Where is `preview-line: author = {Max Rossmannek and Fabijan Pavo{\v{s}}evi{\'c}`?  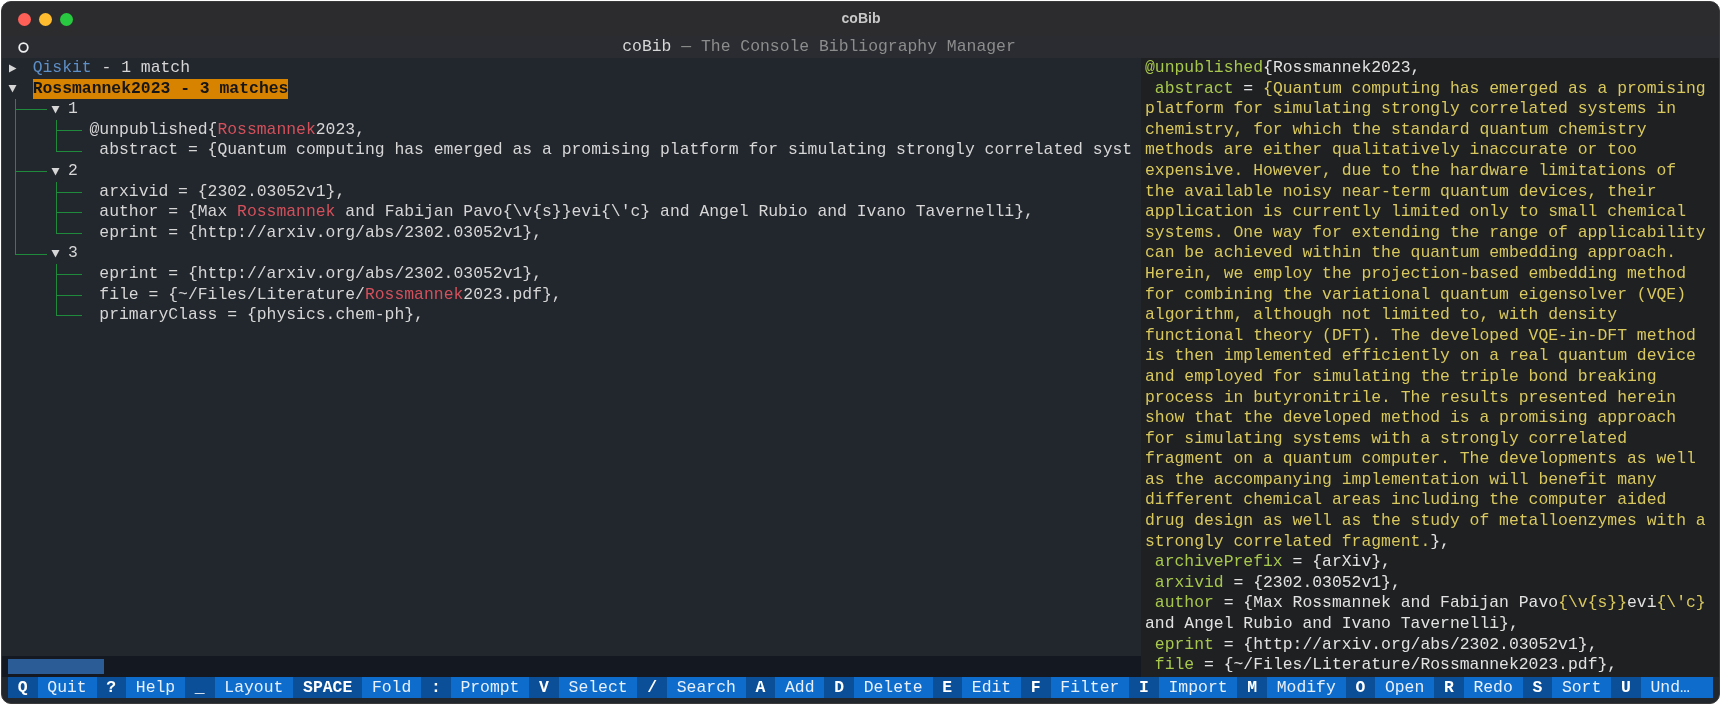
preview-line: author = {Max Rossmannek and Fabijan Pavo{\v{s}}evi{\'c} is located at coordinates (1430, 604).